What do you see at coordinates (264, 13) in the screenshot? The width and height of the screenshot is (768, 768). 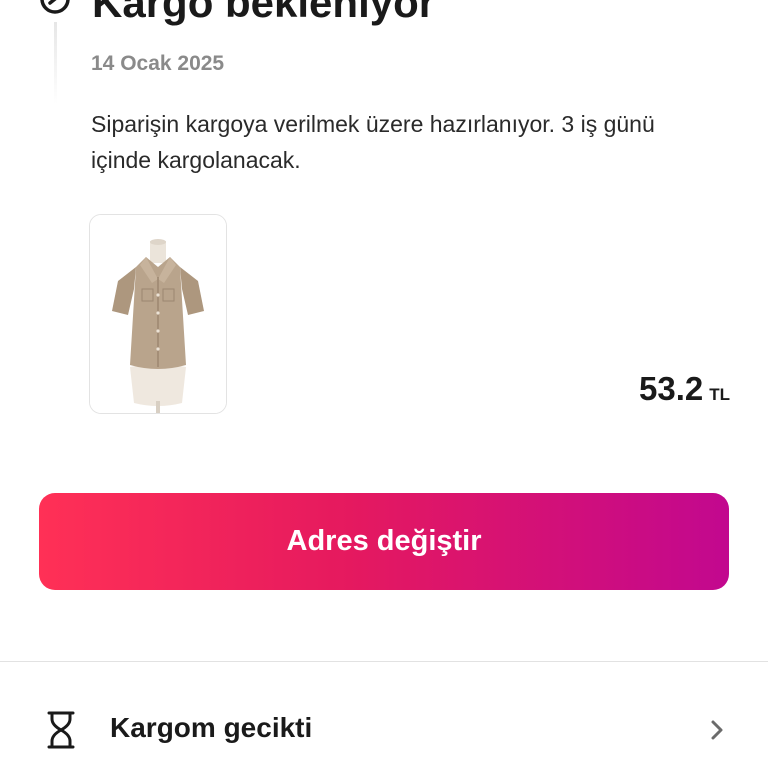 I see `status-title: Kargo bekleniyor` at bounding box center [264, 13].